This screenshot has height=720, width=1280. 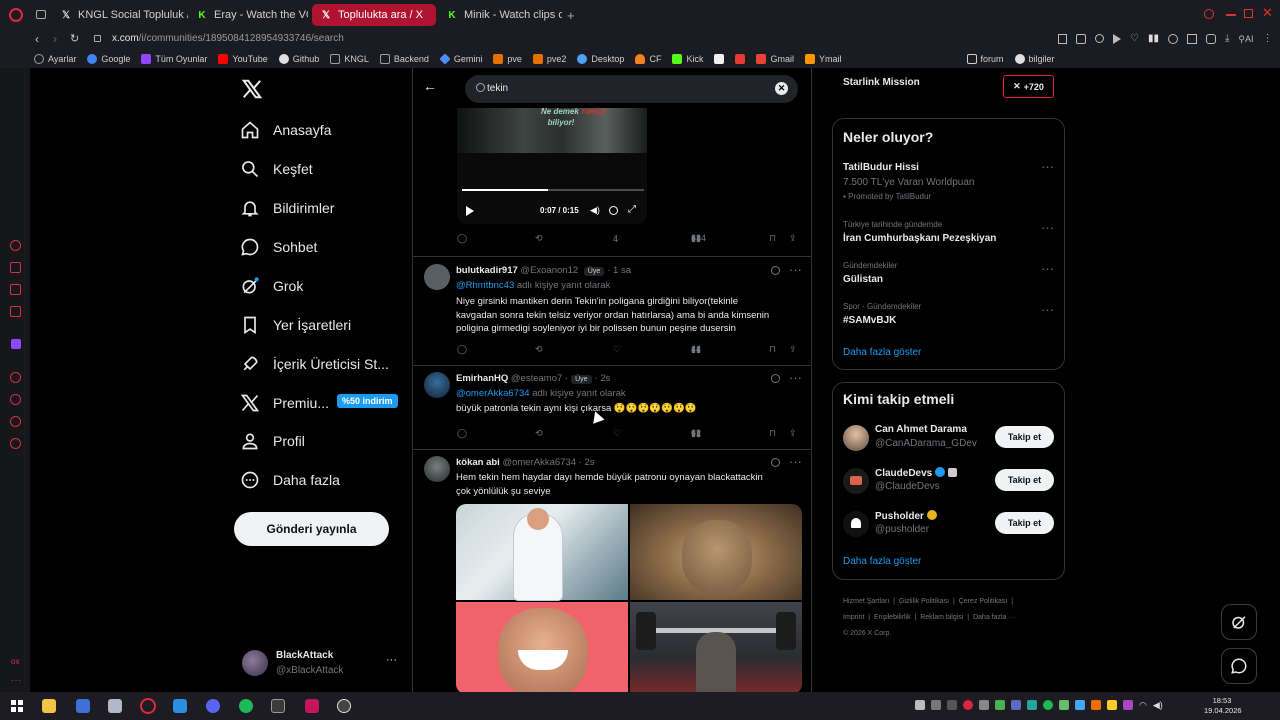 What do you see at coordinates (1223, 706) in the screenshot?
I see `clock: 18:53 19.04.2026` at bounding box center [1223, 706].